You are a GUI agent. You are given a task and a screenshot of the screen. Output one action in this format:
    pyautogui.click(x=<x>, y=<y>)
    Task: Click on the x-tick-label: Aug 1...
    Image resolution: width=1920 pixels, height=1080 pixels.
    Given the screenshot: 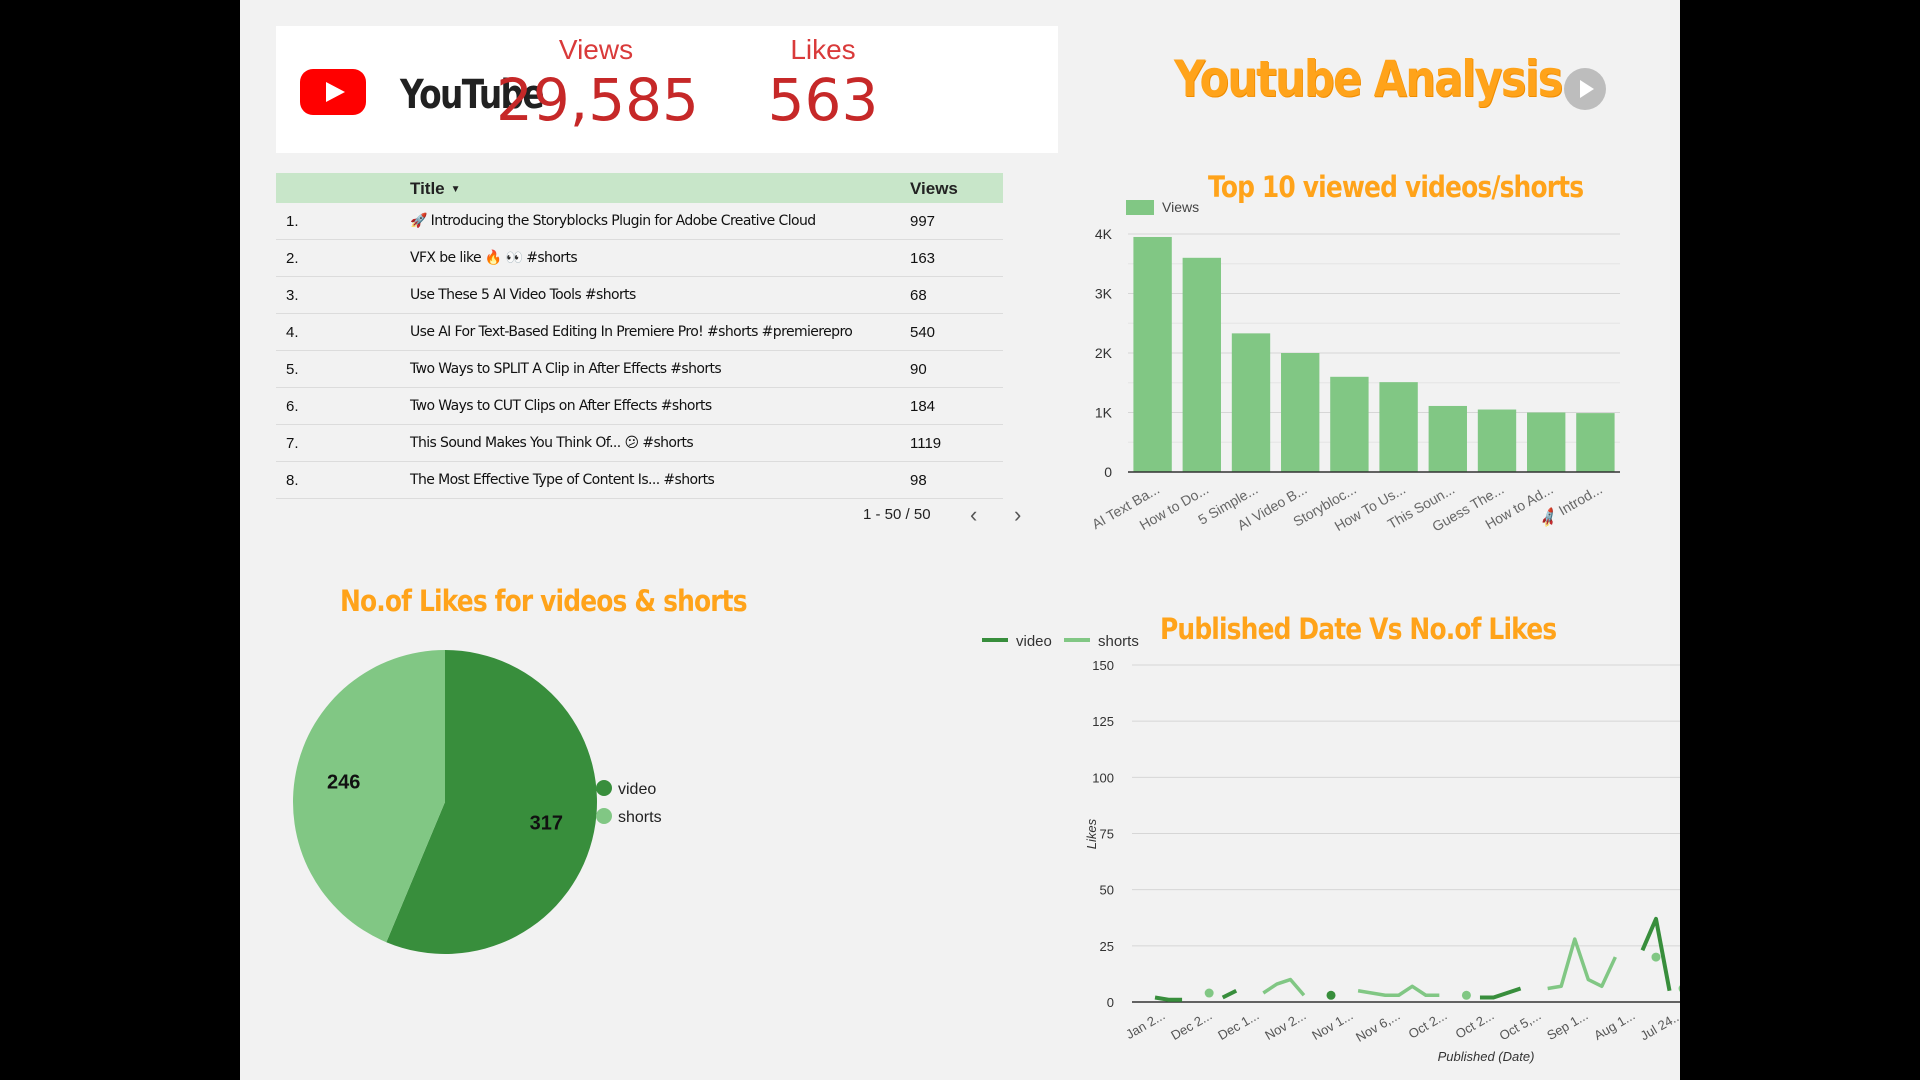 What is the action you would take?
    pyautogui.click(x=1614, y=1025)
    